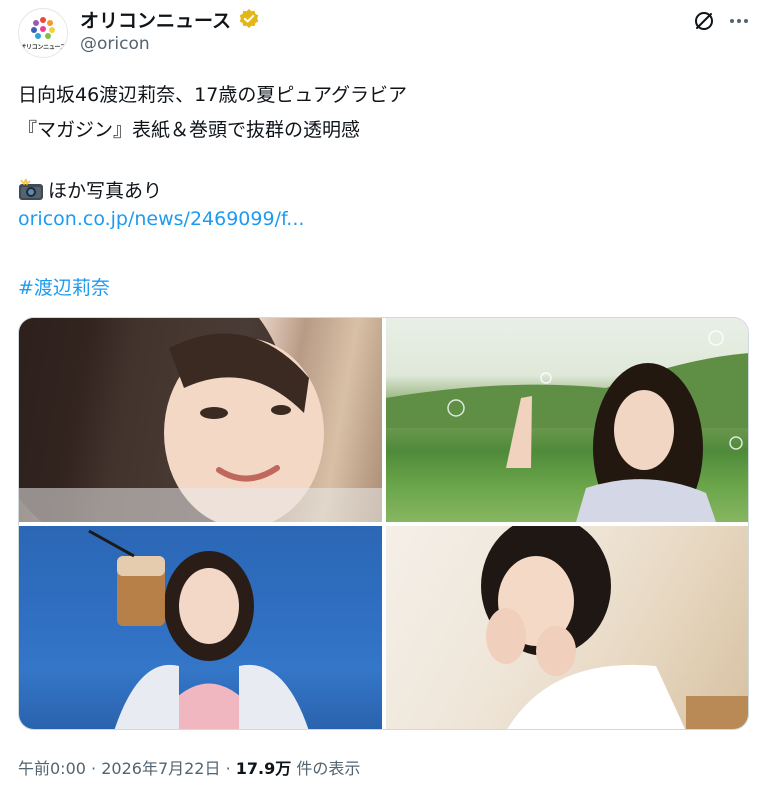  Describe the element at coordinates (160, 768) in the screenshot. I see `post-date: 2026年7月22日` at that location.